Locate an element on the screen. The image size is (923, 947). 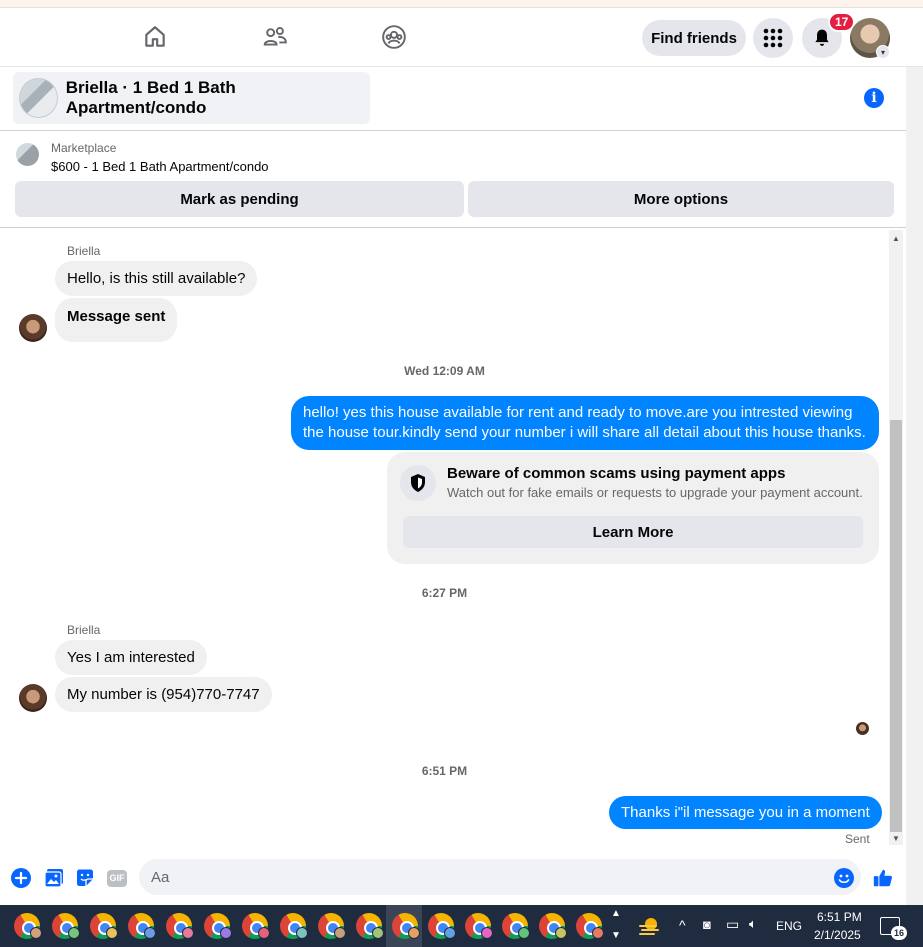
message-composer: GIF is located at coordinates (453, 878).